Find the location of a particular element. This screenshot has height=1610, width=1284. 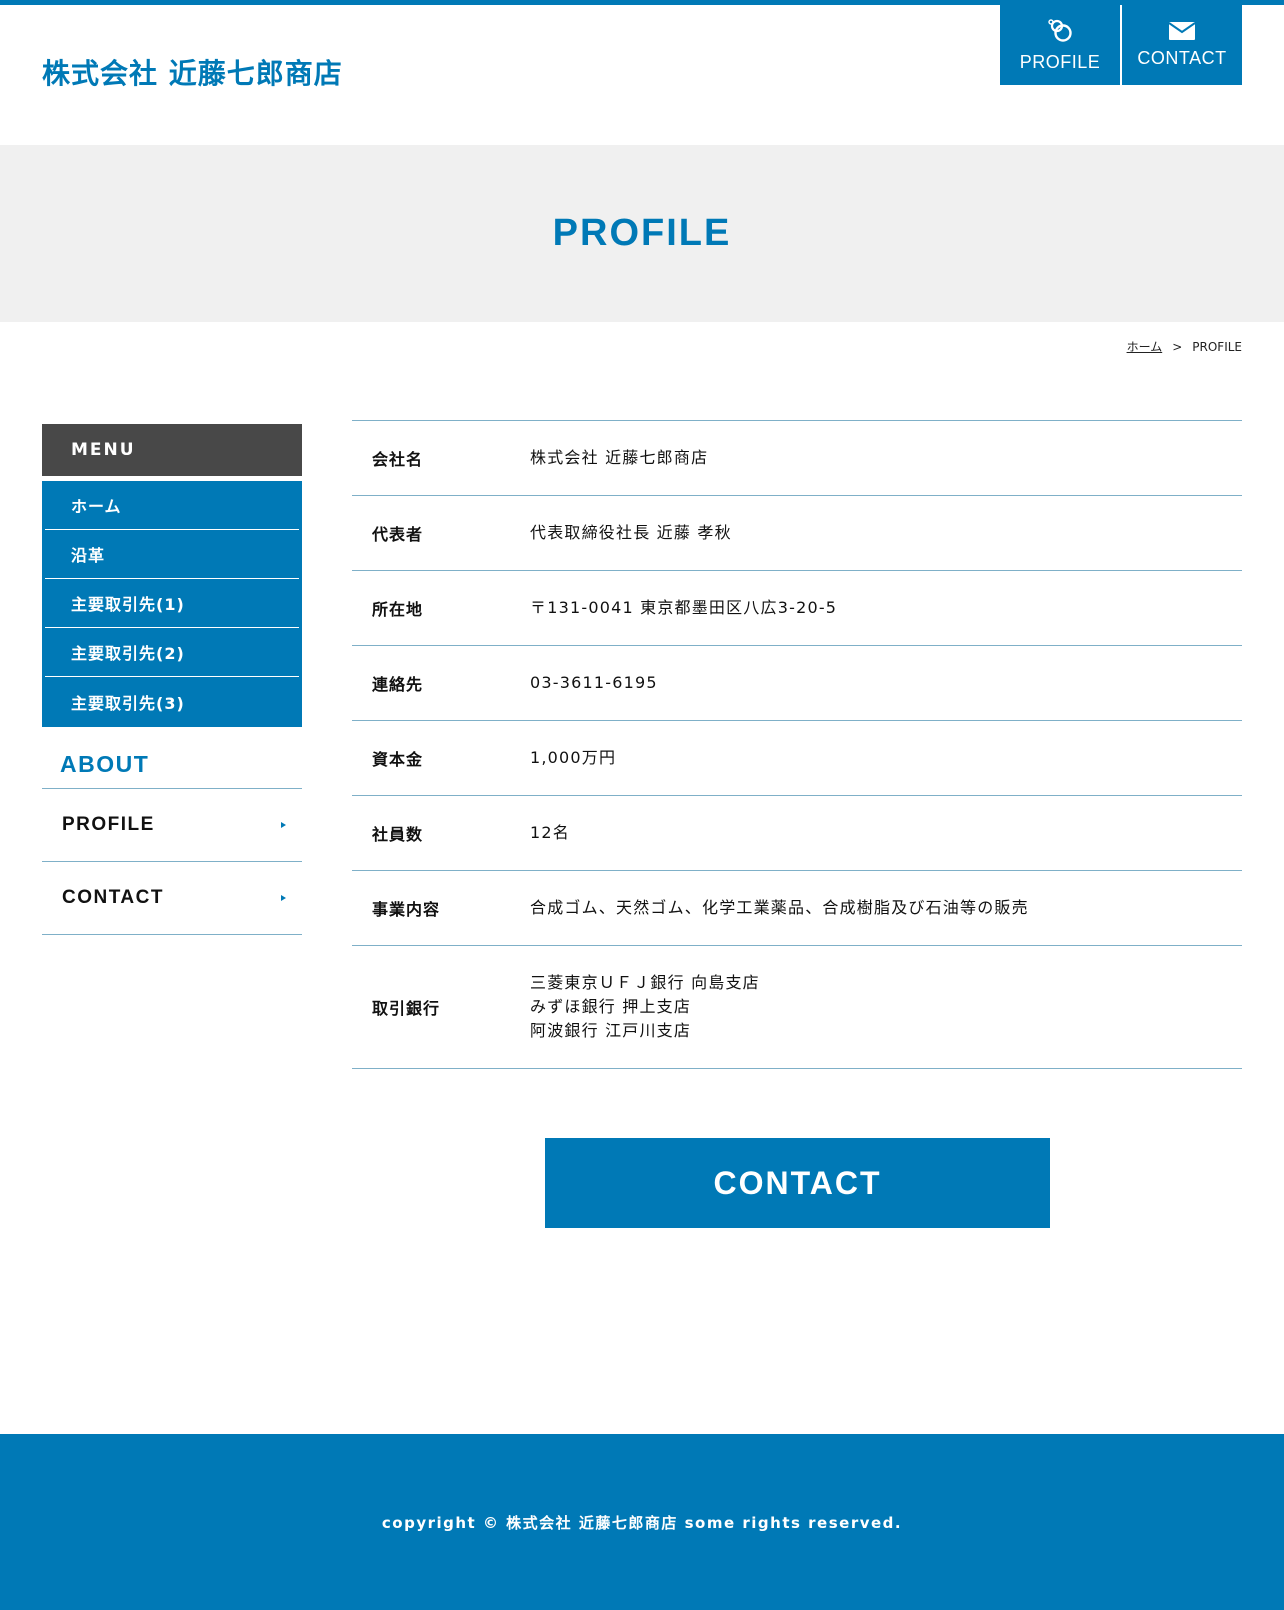

table-row: 資本金 1,000万円 is located at coordinates (797, 758).